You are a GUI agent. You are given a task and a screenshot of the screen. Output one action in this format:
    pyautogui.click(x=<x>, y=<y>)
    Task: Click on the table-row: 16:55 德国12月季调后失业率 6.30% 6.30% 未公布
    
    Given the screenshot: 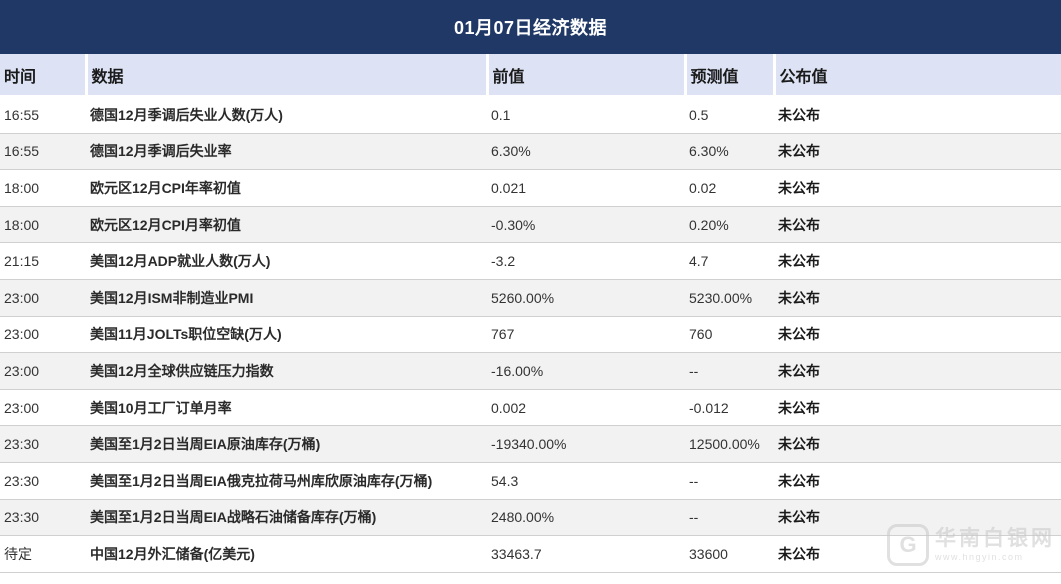 What is the action you would take?
    pyautogui.click(x=530, y=152)
    